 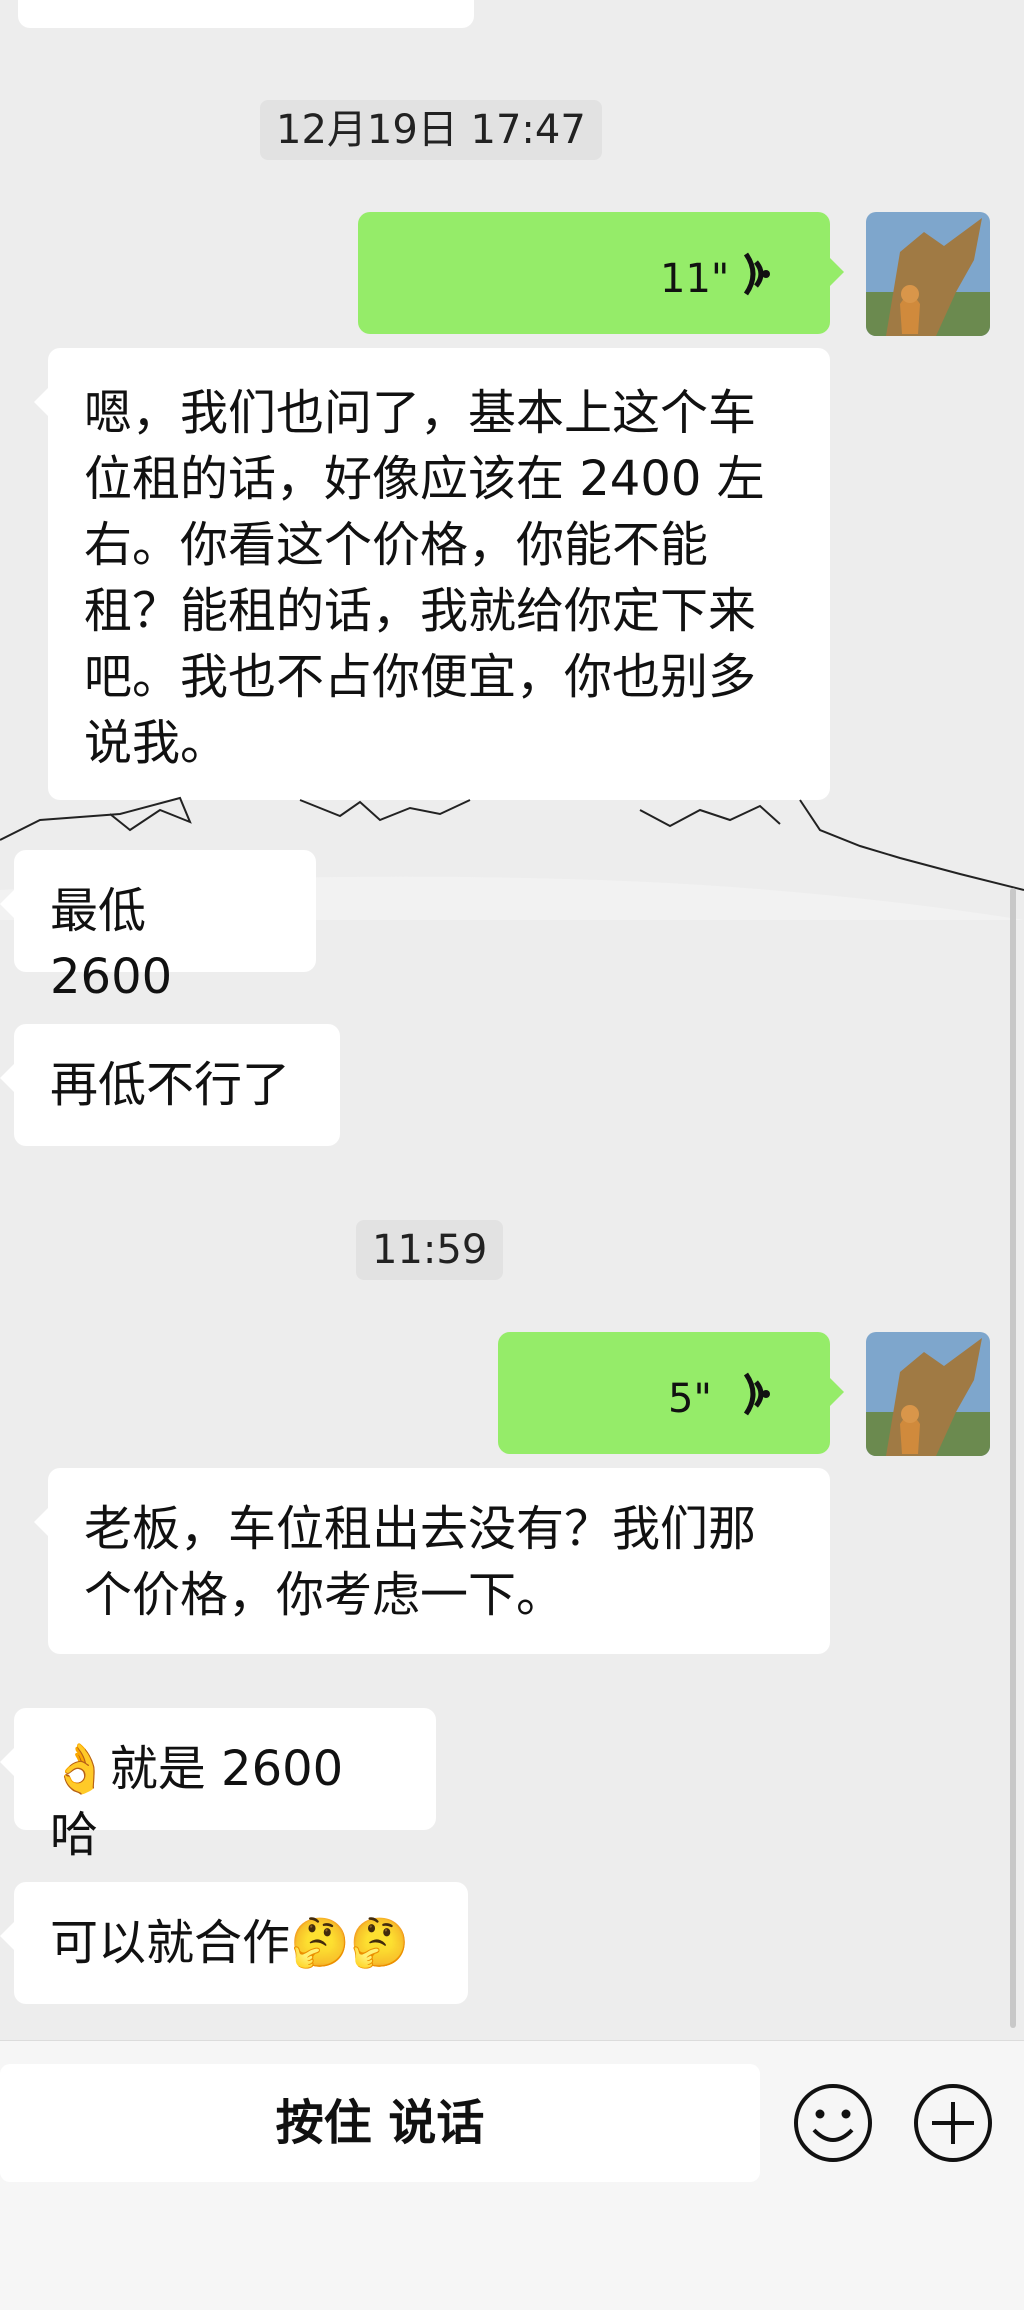 What do you see at coordinates (420, 611) in the screenshot?
I see `message-line: 租？能租的话，我就给你定下来` at bounding box center [420, 611].